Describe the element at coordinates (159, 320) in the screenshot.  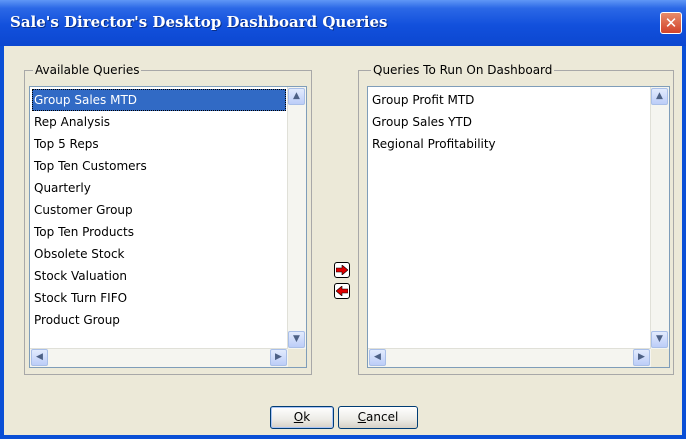
I see `list-item: Product Group` at that location.